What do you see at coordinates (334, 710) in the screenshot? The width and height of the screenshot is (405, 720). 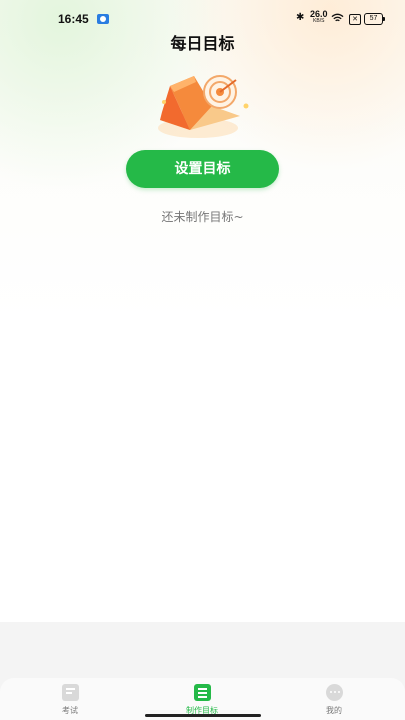 I see `tab-mine-label: 我的` at bounding box center [334, 710].